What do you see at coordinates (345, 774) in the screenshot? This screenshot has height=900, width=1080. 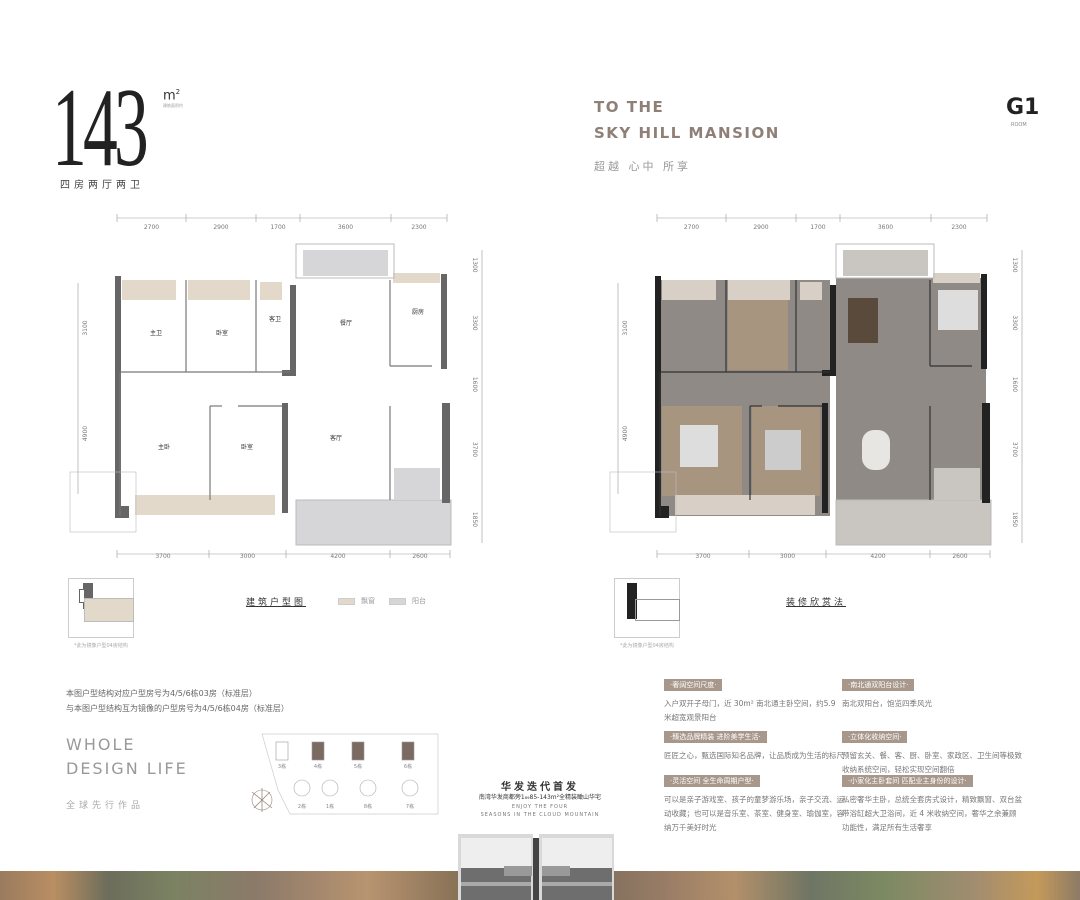 I see `site-map: 3栋 4栋 5栋 6栋 2栋 1栋 8栋 7栋` at bounding box center [345, 774].